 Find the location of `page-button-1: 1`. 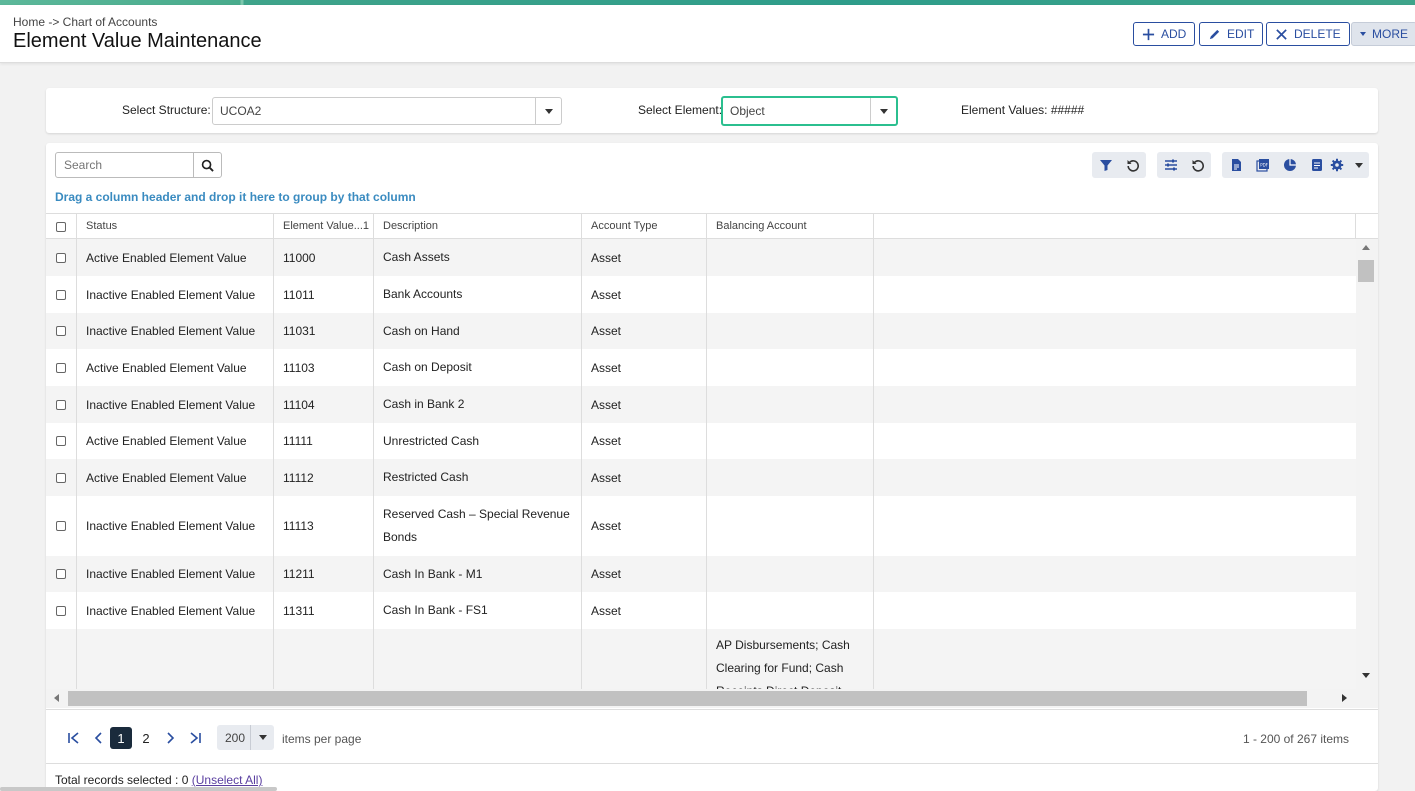

page-button-1: 1 is located at coordinates (121, 738).